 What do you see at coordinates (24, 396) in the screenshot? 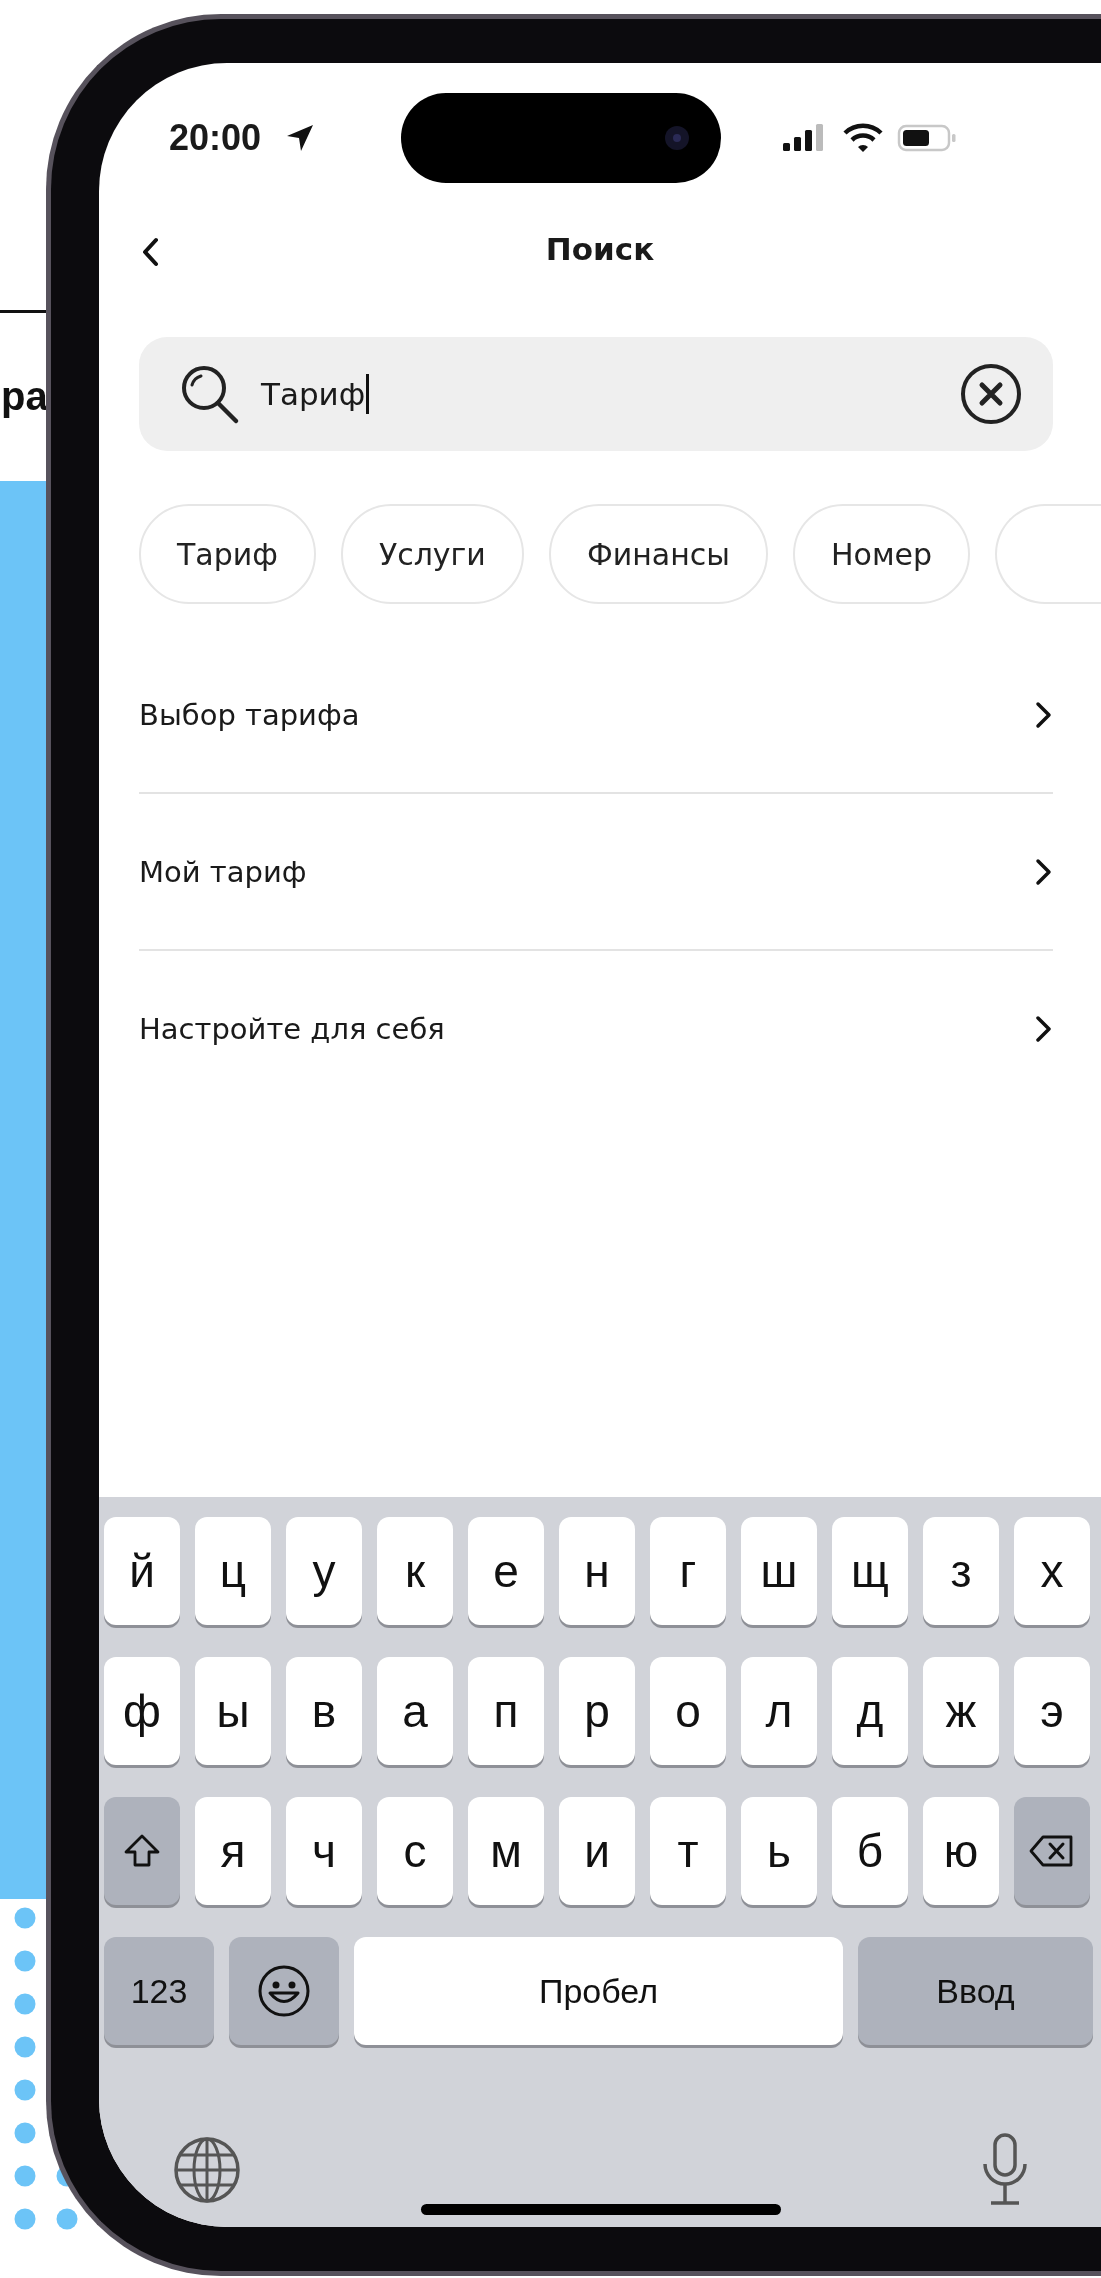
I see `heading-fragment: ра` at bounding box center [24, 396].